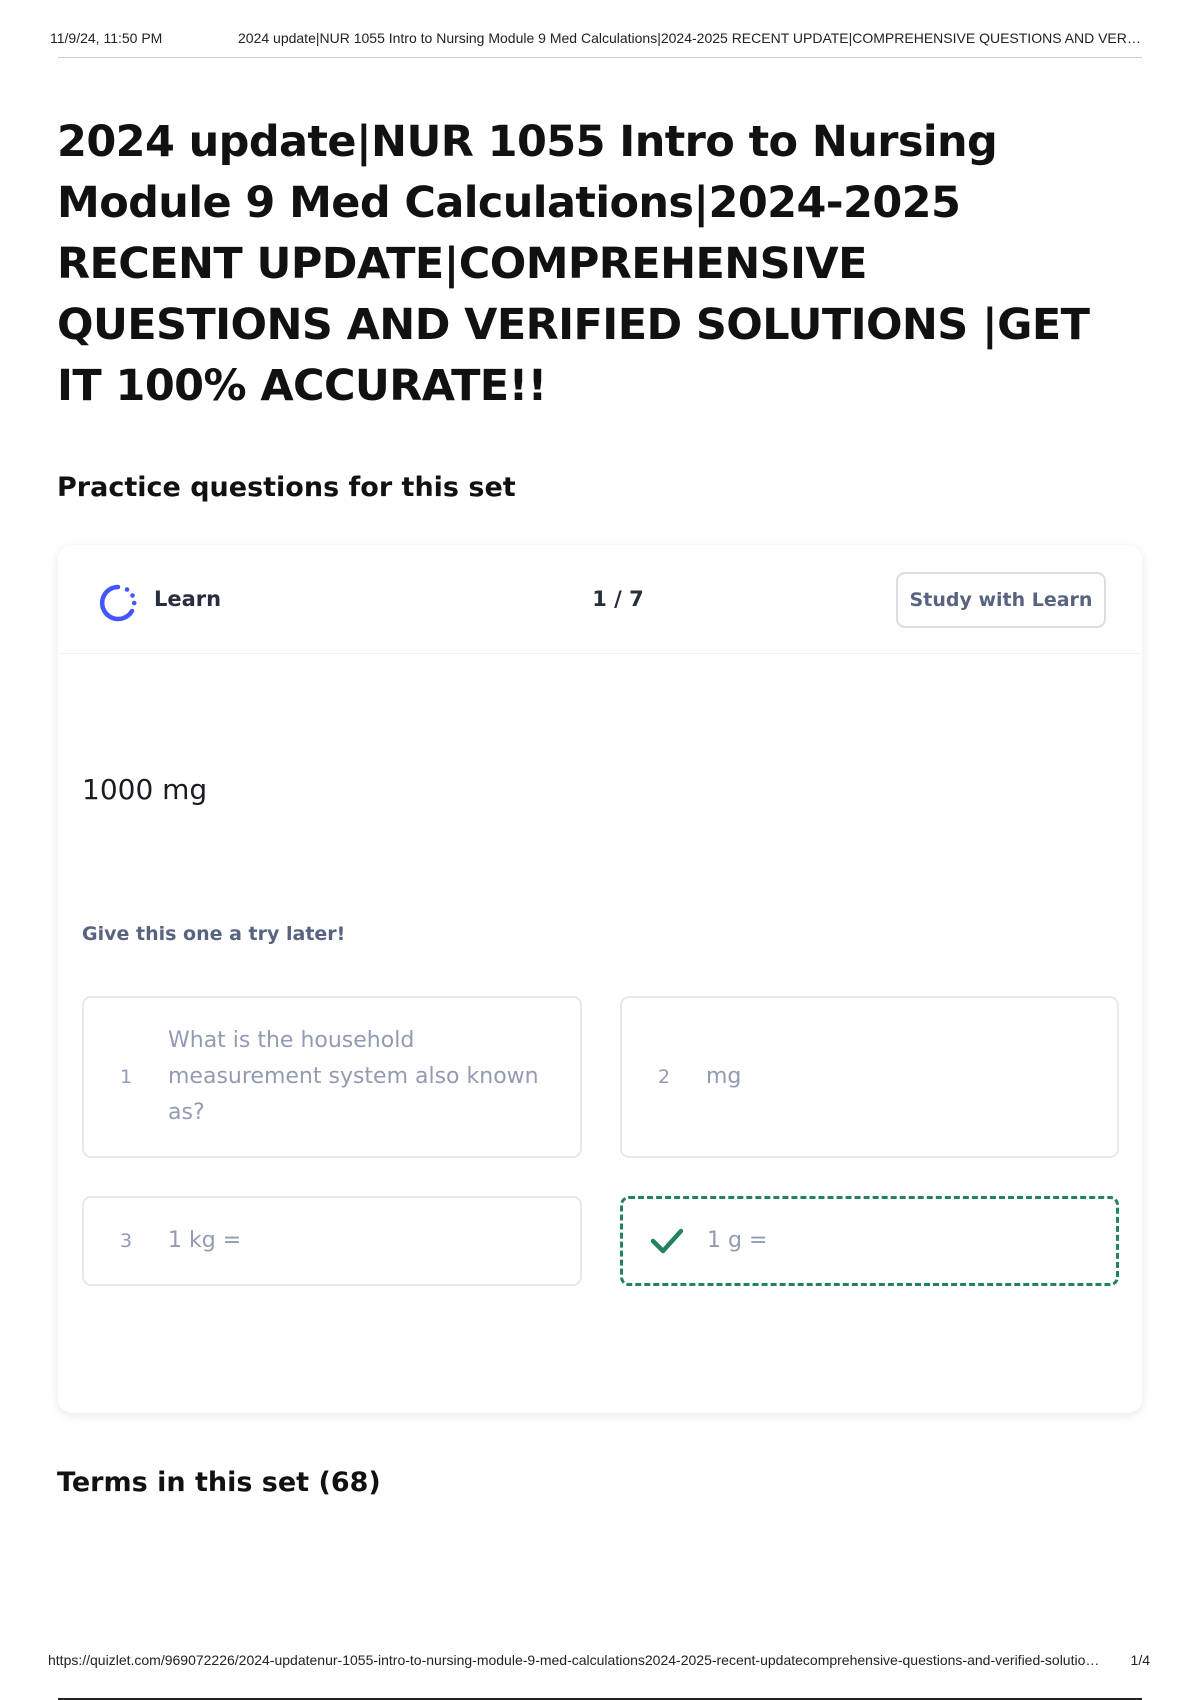  What do you see at coordinates (205, 1240) in the screenshot?
I see `option-text: 1 kg =` at bounding box center [205, 1240].